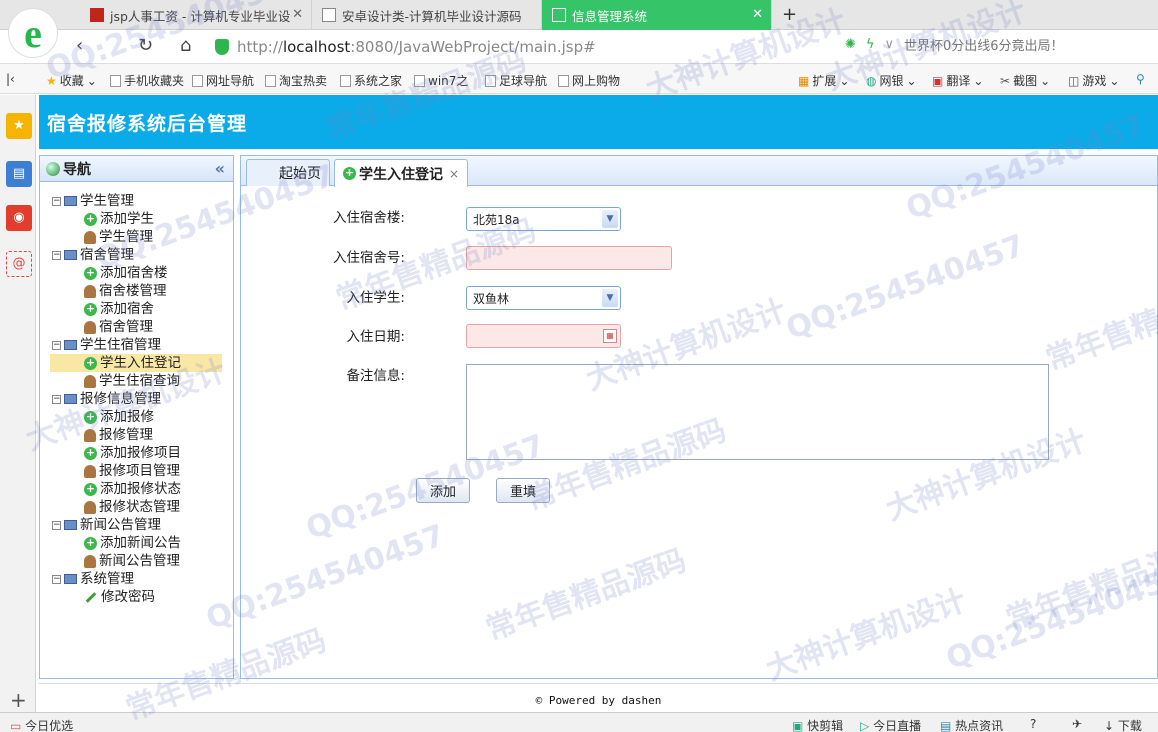  Describe the element at coordinates (139, 507) in the screenshot. I see `tree-item-label: 报修状态管理` at that location.